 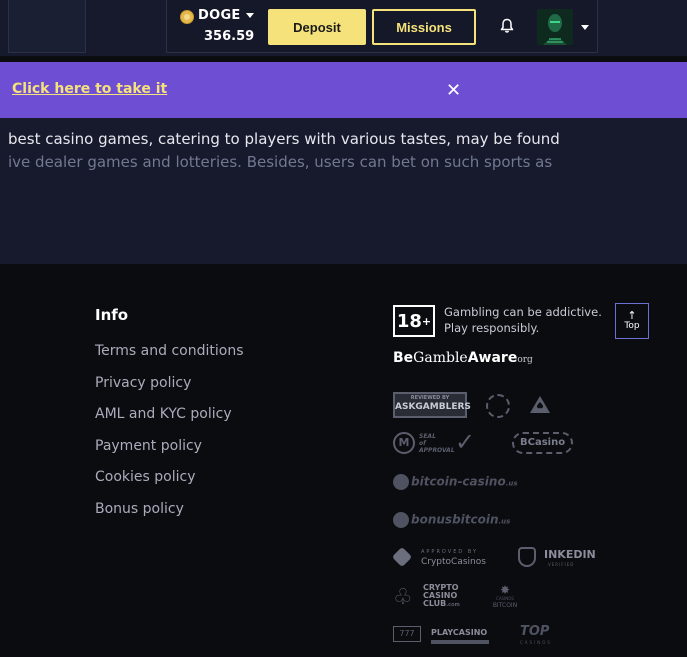 What do you see at coordinates (632, 326) in the screenshot?
I see `scroll-top-label: Top` at bounding box center [632, 326].